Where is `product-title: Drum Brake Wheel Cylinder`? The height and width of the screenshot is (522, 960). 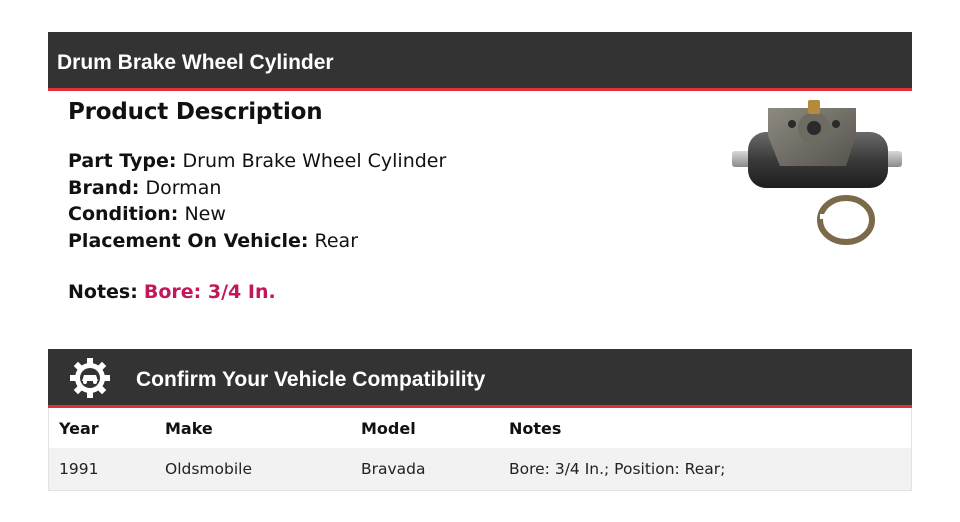 product-title: Drum Brake Wheel Cylinder is located at coordinates (195, 62).